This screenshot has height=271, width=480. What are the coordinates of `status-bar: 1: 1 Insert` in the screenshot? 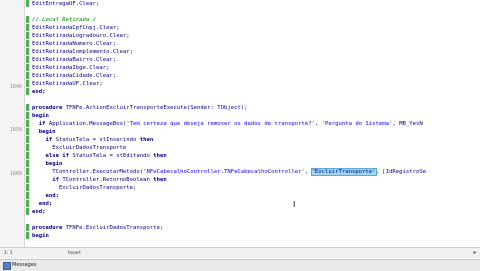 It's located at (70, 254).